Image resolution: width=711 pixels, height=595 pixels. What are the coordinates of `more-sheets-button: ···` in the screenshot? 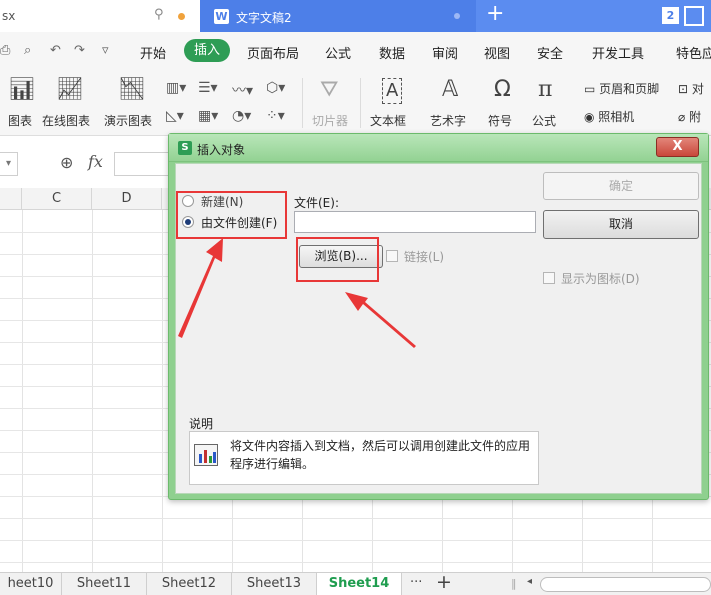 It's located at (416, 582).